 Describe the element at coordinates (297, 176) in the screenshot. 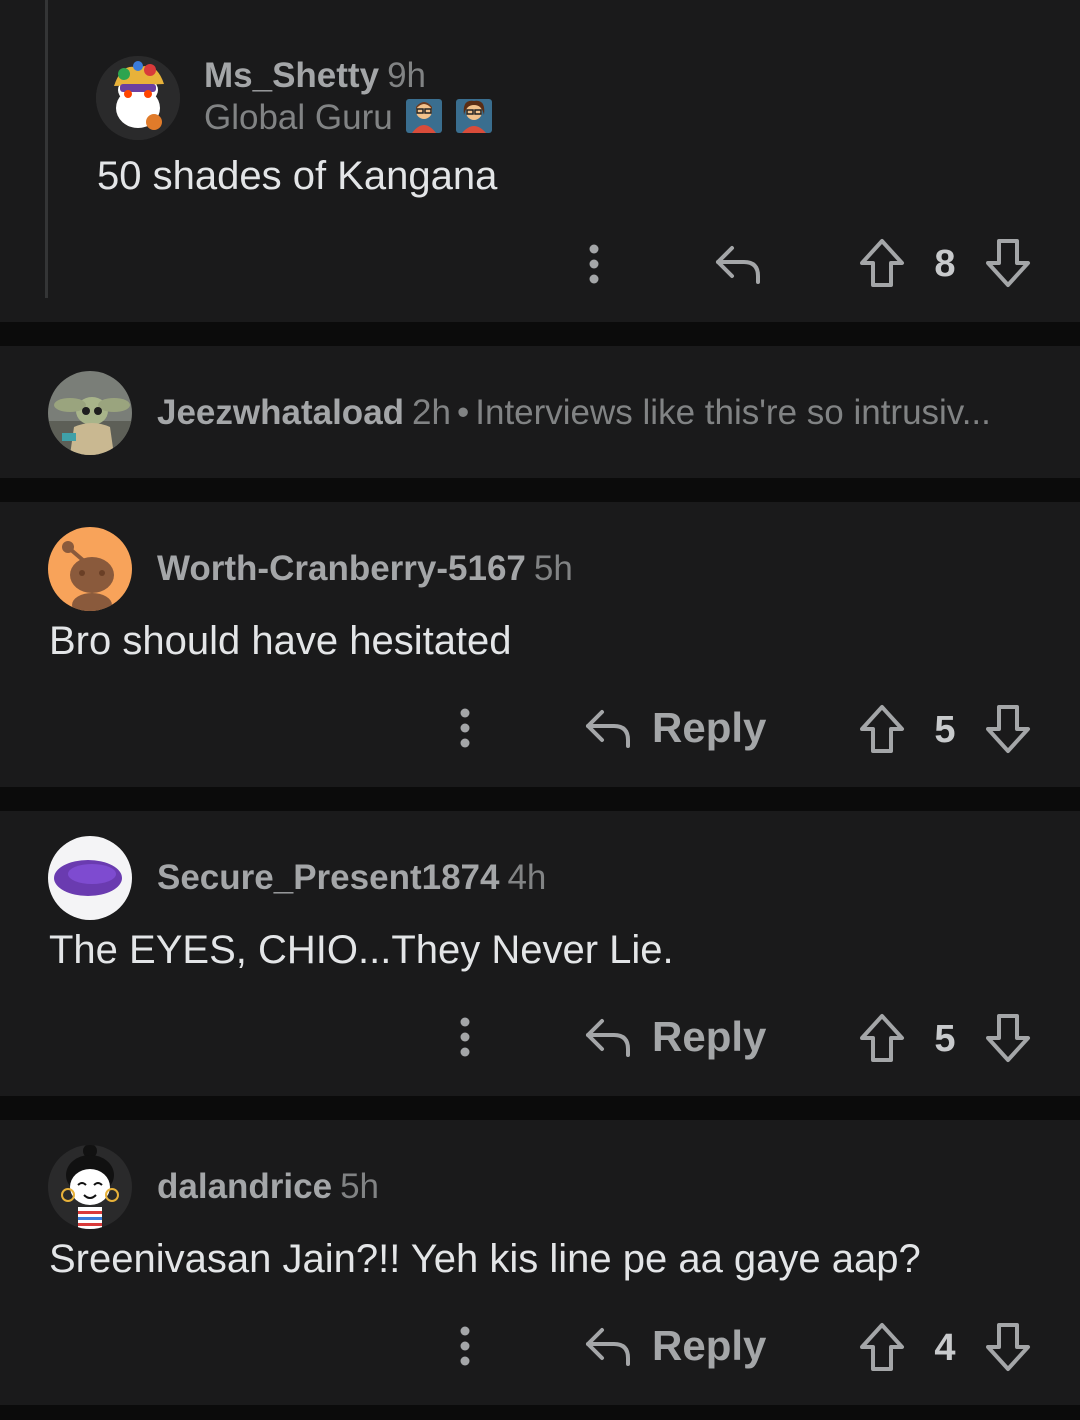

I see `comment-body: 50 shades of Kangana` at that location.